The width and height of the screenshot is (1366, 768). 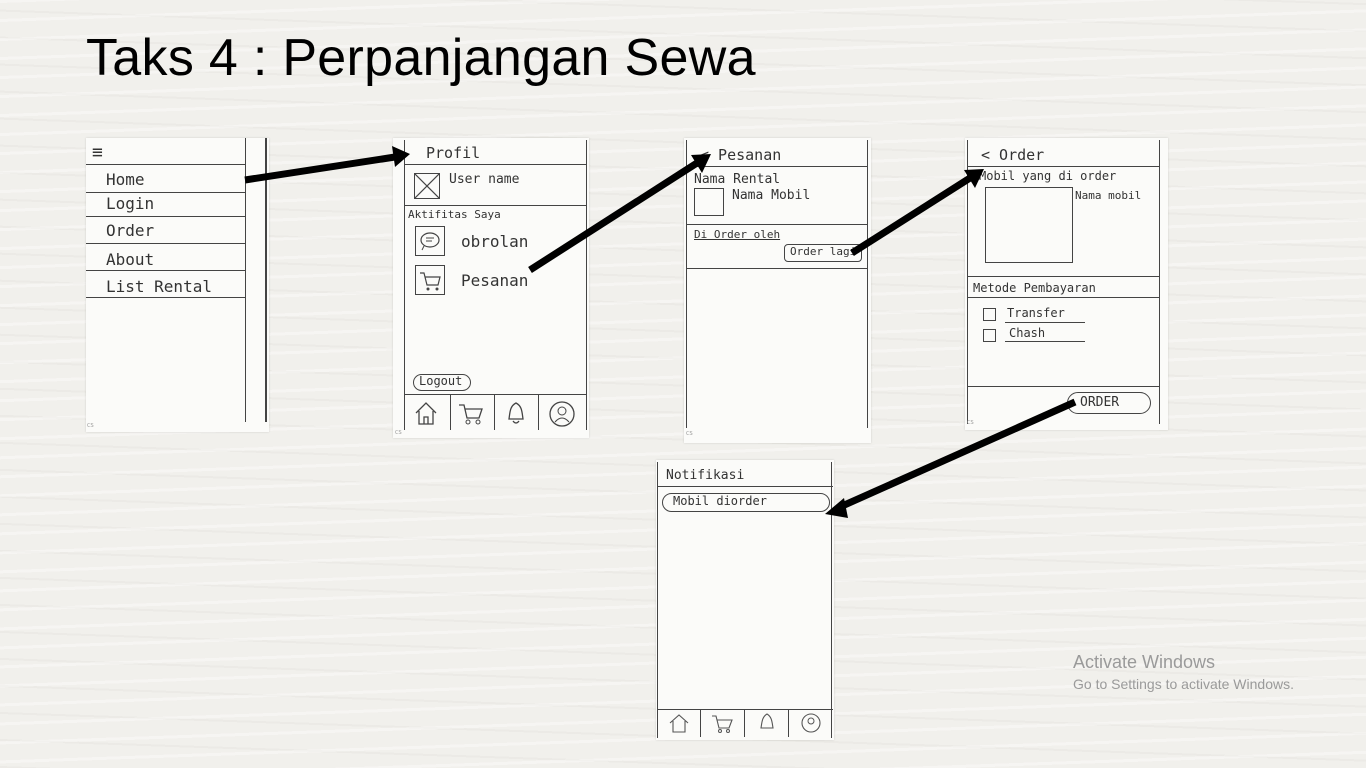 What do you see at coordinates (1144, 662) in the screenshot?
I see `watermark-line1: Activate Windows` at bounding box center [1144, 662].